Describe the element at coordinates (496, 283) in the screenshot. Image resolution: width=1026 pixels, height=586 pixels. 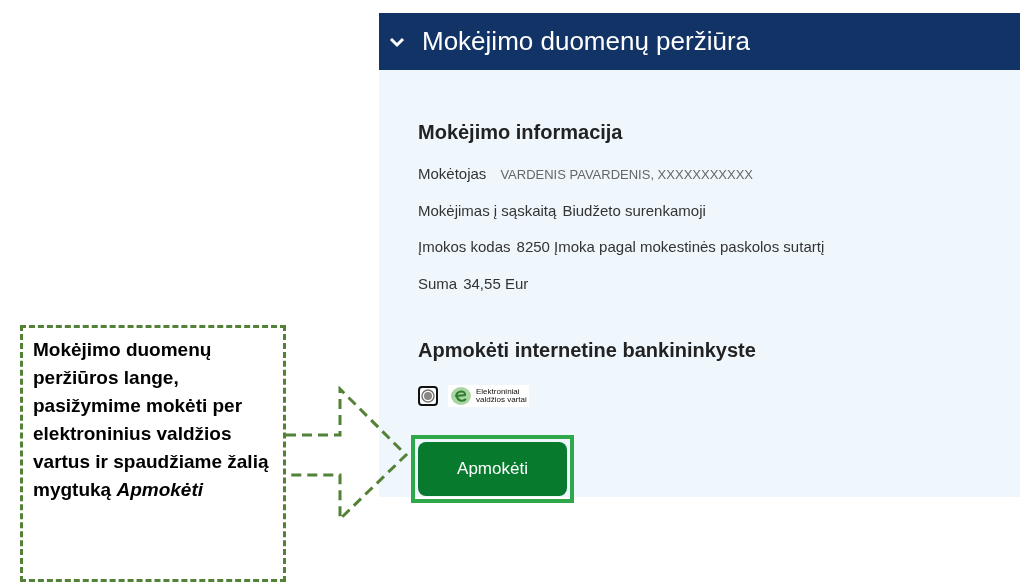
I see `field-value: 34,55 Eur` at that location.